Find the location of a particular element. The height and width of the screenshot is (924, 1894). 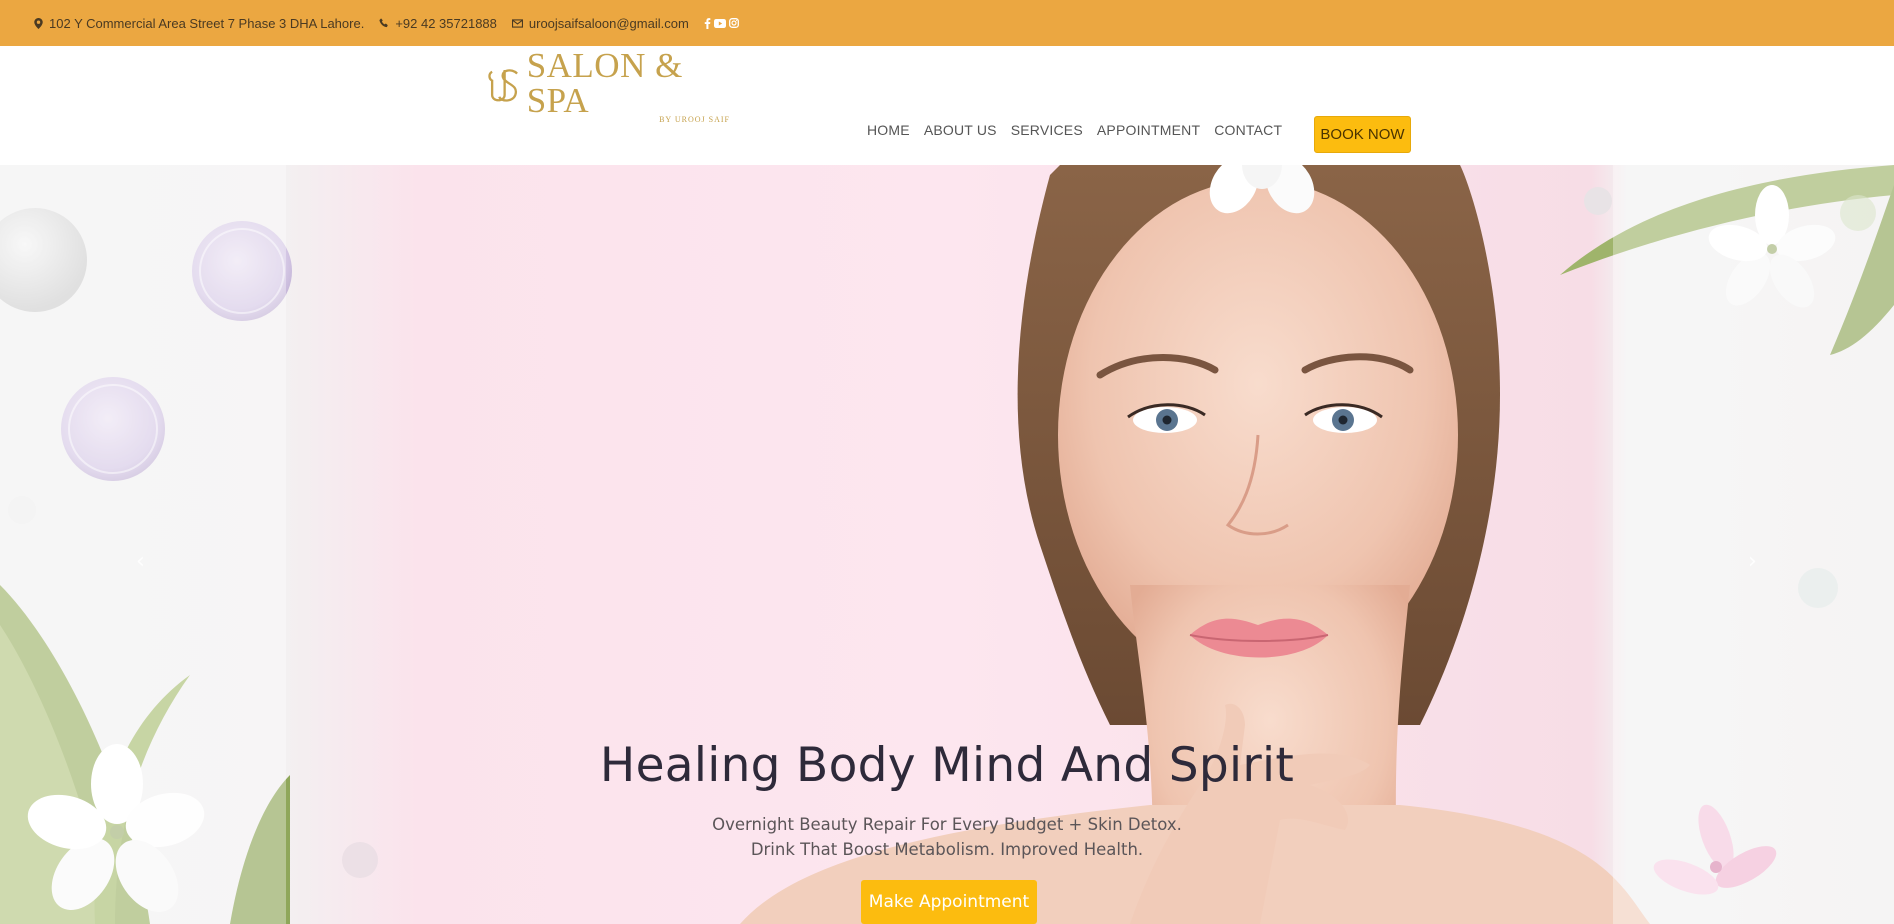

slider-next-arrow-icon: › is located at coordinates (1752, 561).